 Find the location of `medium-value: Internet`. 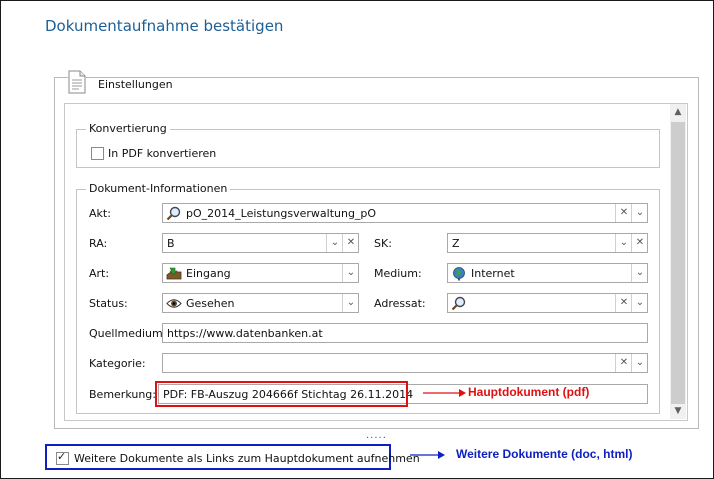

medium-value: Internet is located at coordinates (493, 273).